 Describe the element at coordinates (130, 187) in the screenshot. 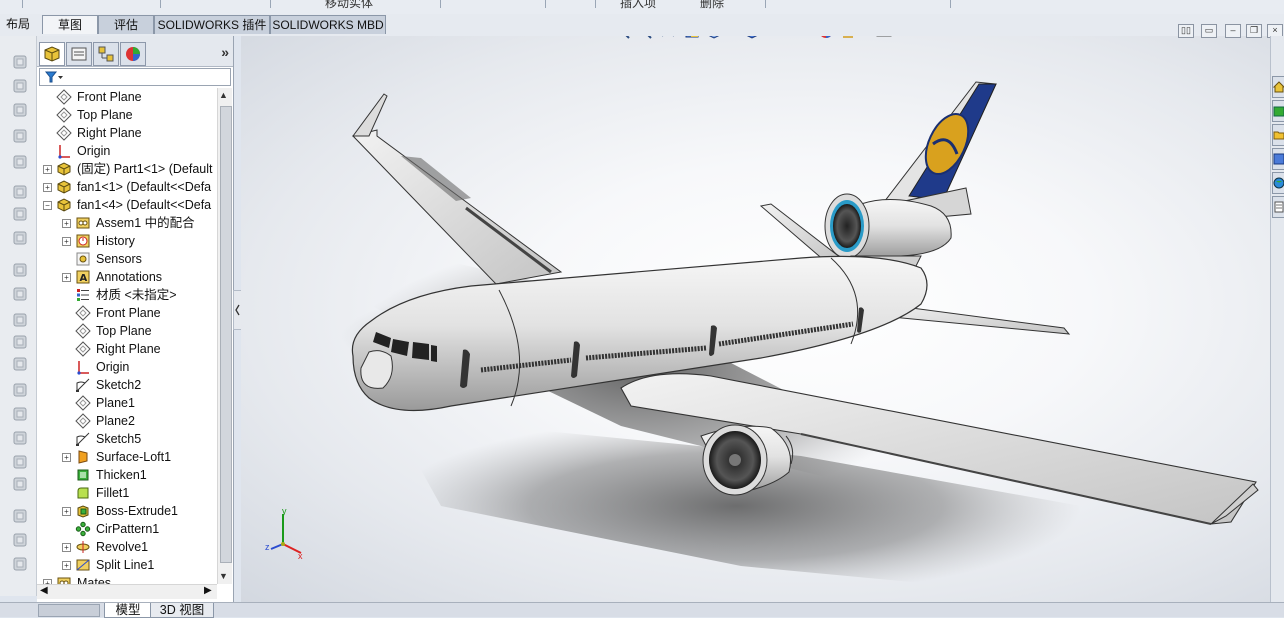

I see `tree-item: + fan1<1> (Default<<Defa` at that location.